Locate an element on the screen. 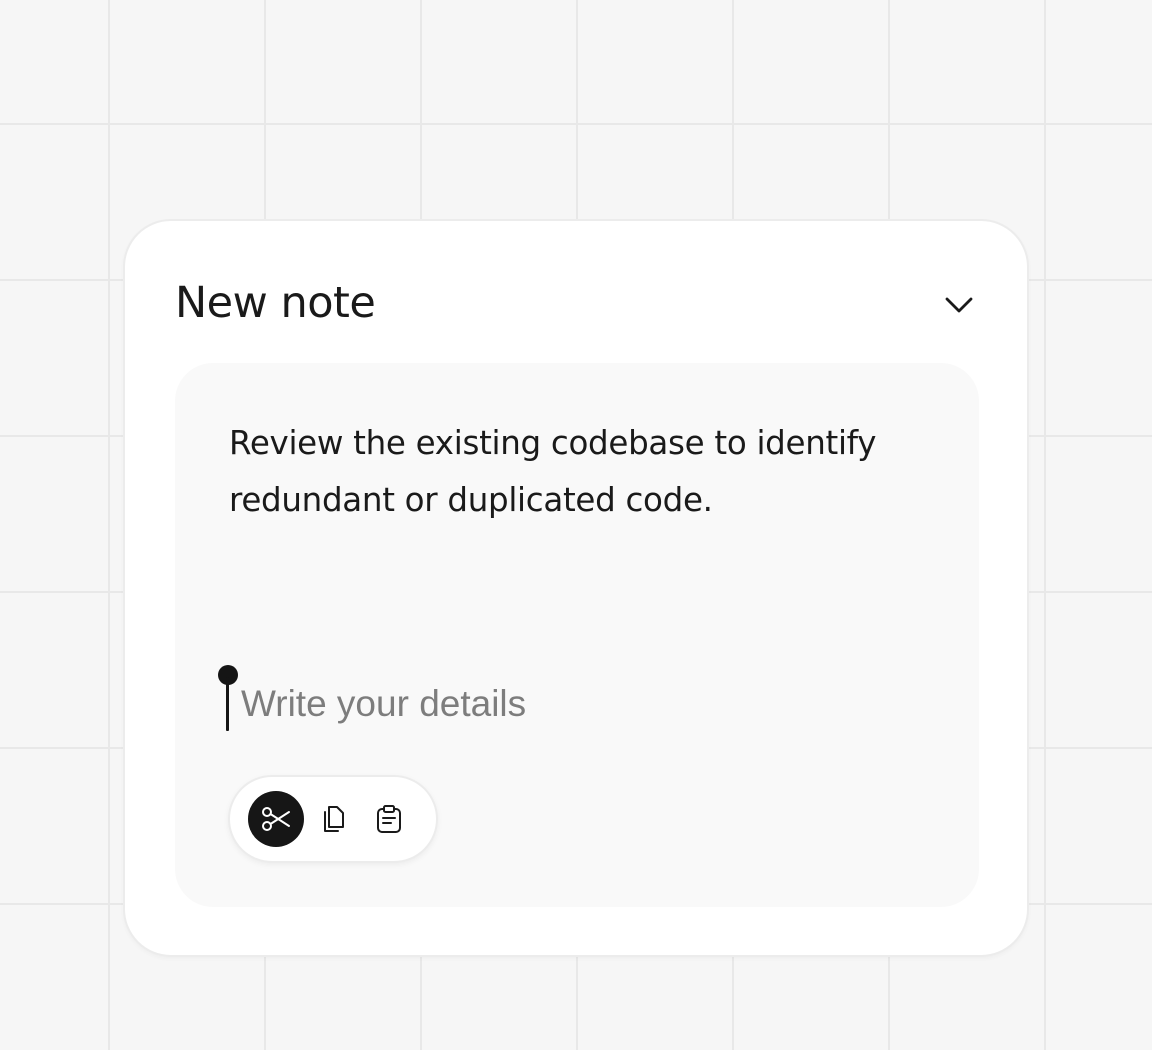  details-input is located at coordinates (541, 704).